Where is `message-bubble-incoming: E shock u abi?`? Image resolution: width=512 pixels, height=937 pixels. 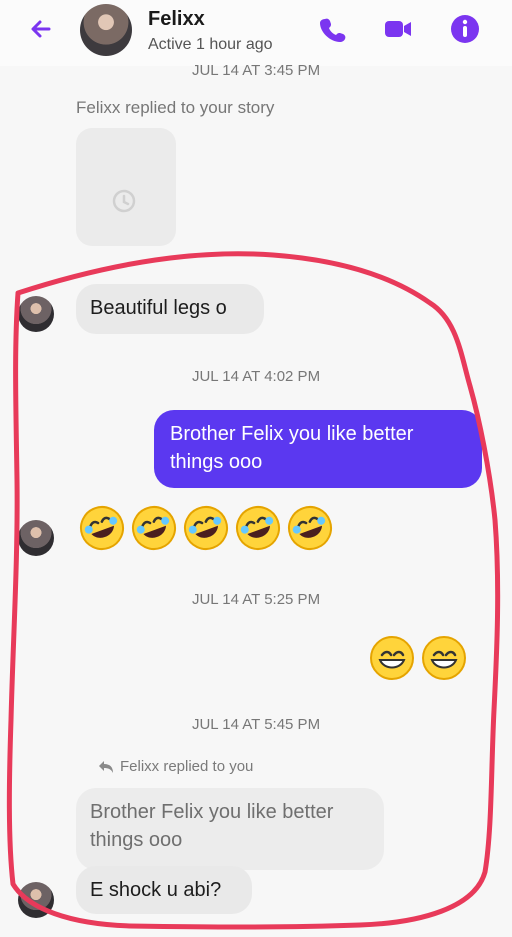
message-bubble-incoming: E shock u abi? is located at coordinates (164, 890).